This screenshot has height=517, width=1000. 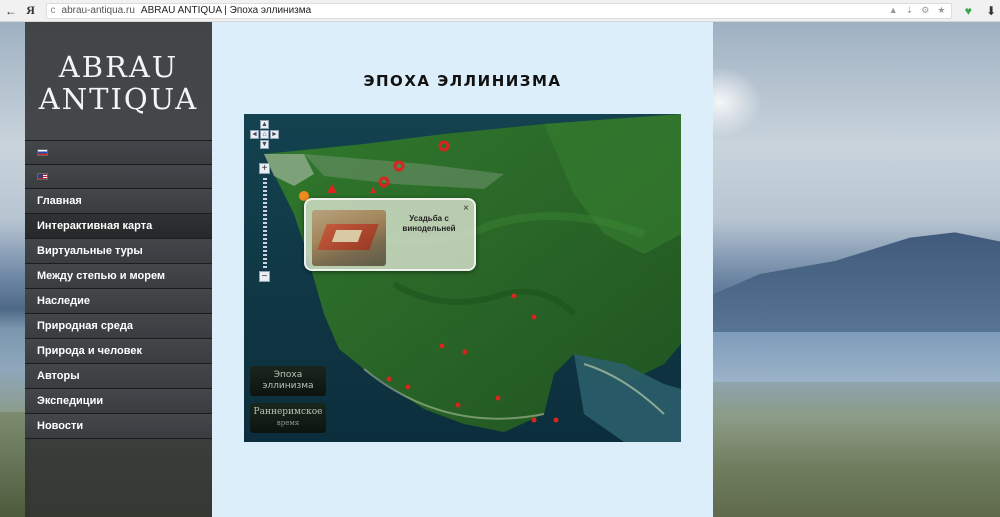 I want to click on pan-home-icon: ⌂, so click(x=264, y=134).